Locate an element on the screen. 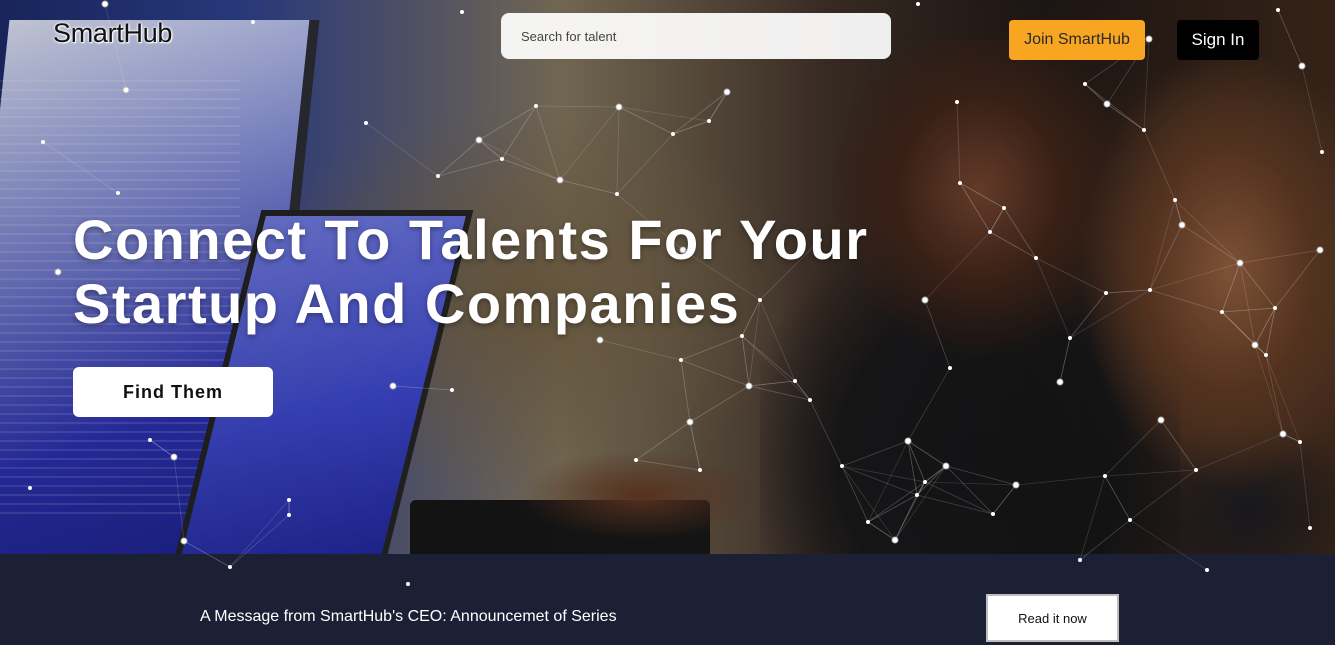 This screenshot has height=645, width=1335. hero-photo-hand is located at coordinates (645, 500).